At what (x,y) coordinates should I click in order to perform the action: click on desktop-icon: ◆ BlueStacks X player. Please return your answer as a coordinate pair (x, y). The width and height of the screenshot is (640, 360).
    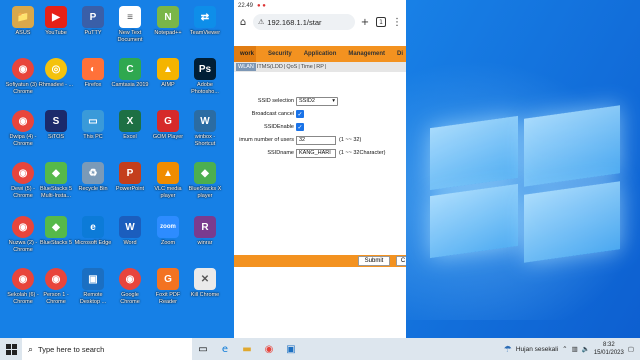
    Looking at the image, I should click on (205, 186).